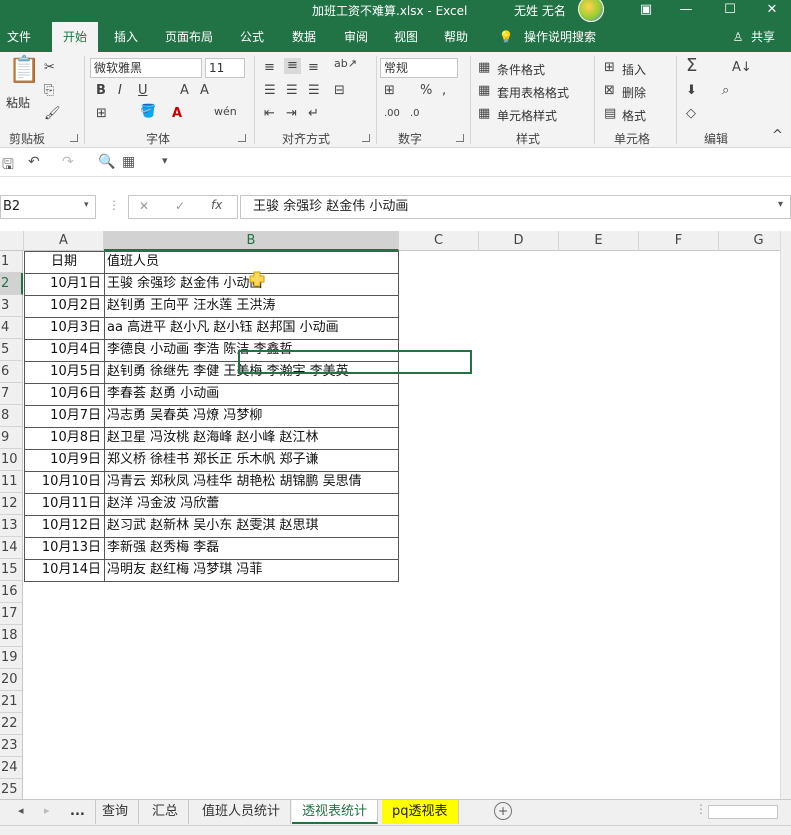 This screenshot has height=835, width=791. What do you see at coordinates (24, 70) in the screenshot?
I see `paste-icon: 📋` at bounding box center [24, 70].